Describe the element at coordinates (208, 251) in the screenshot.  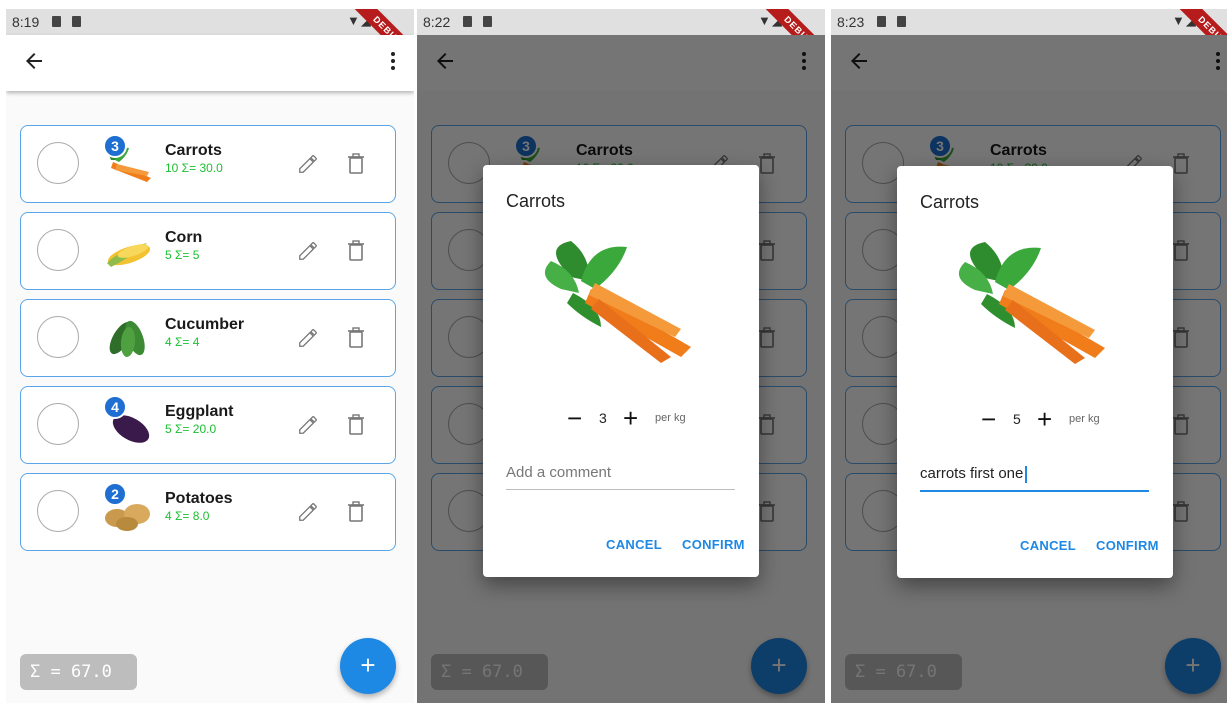
I see `list-item: Corn 5 Σ= 5` at that location.